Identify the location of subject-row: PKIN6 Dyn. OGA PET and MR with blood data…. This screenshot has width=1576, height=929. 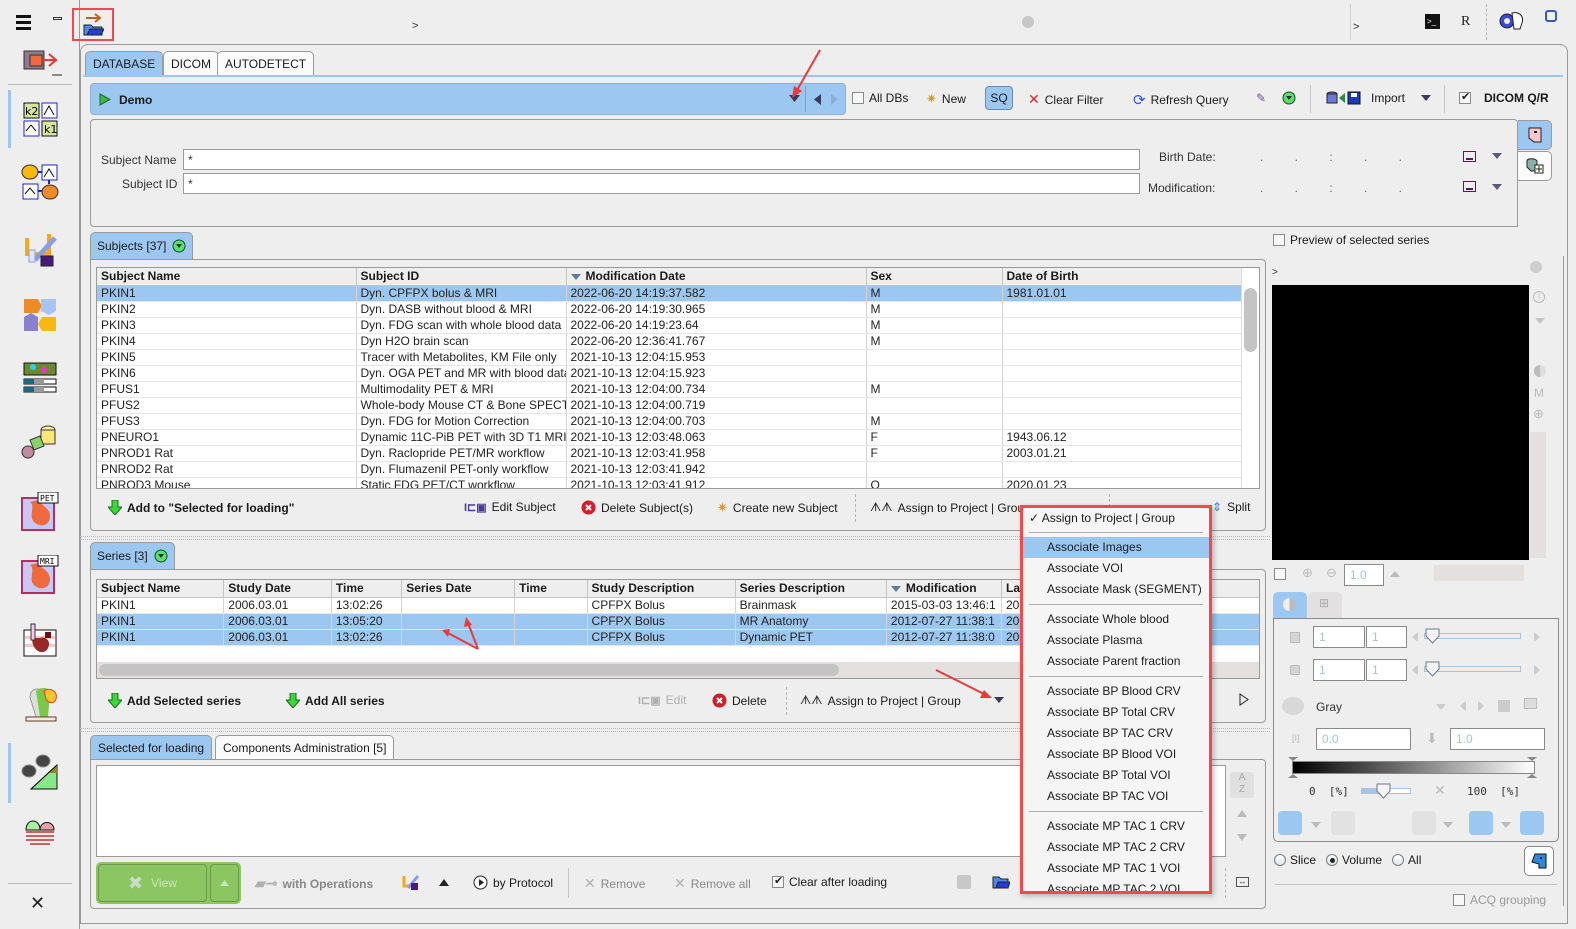
(670, 373).